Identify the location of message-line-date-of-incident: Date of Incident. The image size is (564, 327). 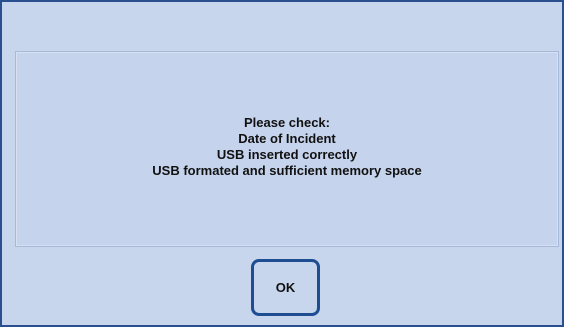
(287, 138).